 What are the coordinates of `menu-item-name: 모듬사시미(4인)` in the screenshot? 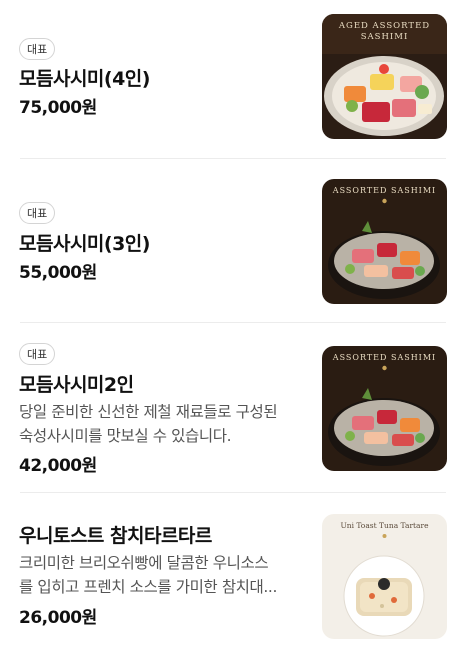 It's located at (84, 79).